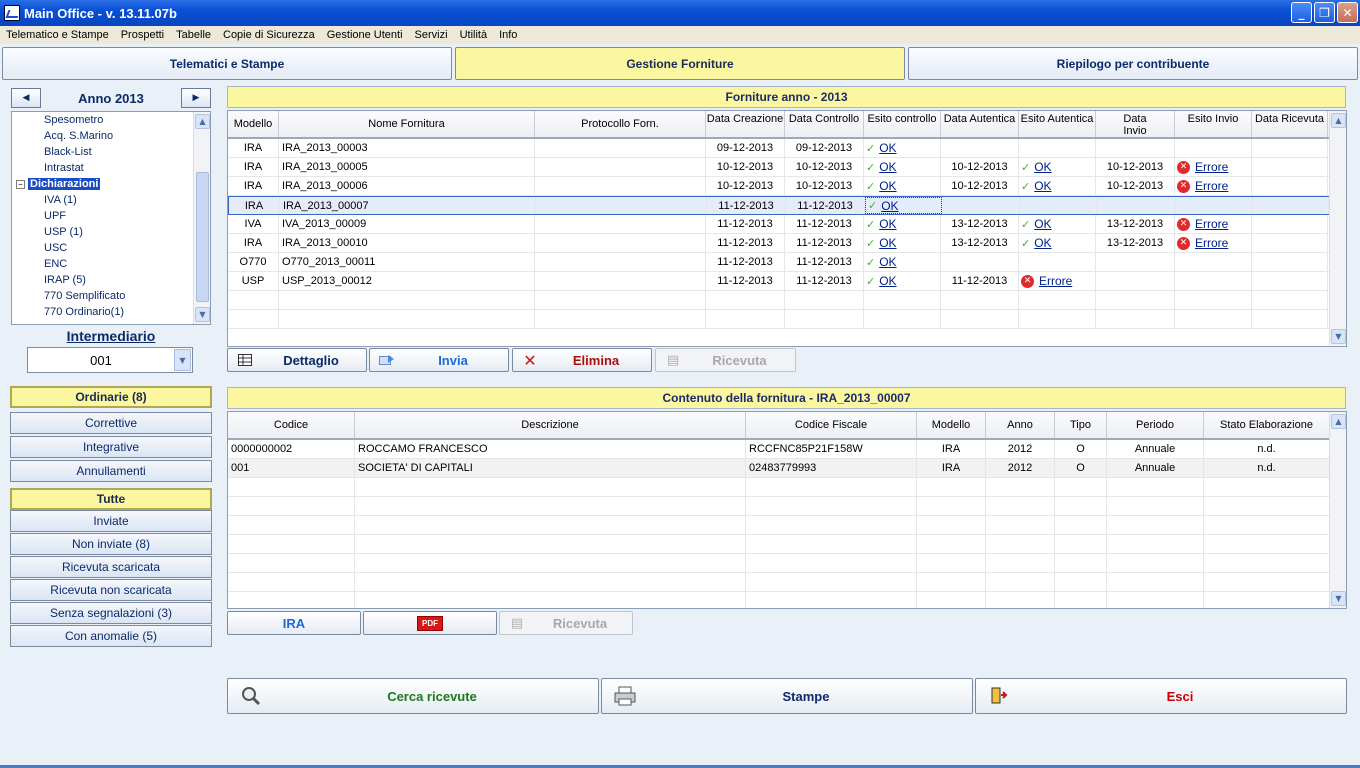 The height and width of the screenshot is (768, 1360). Describe the element at coordinates (413, 696) in the screenshot. I see `cerca-ricevute-button: Cerca ricevute` at that location.